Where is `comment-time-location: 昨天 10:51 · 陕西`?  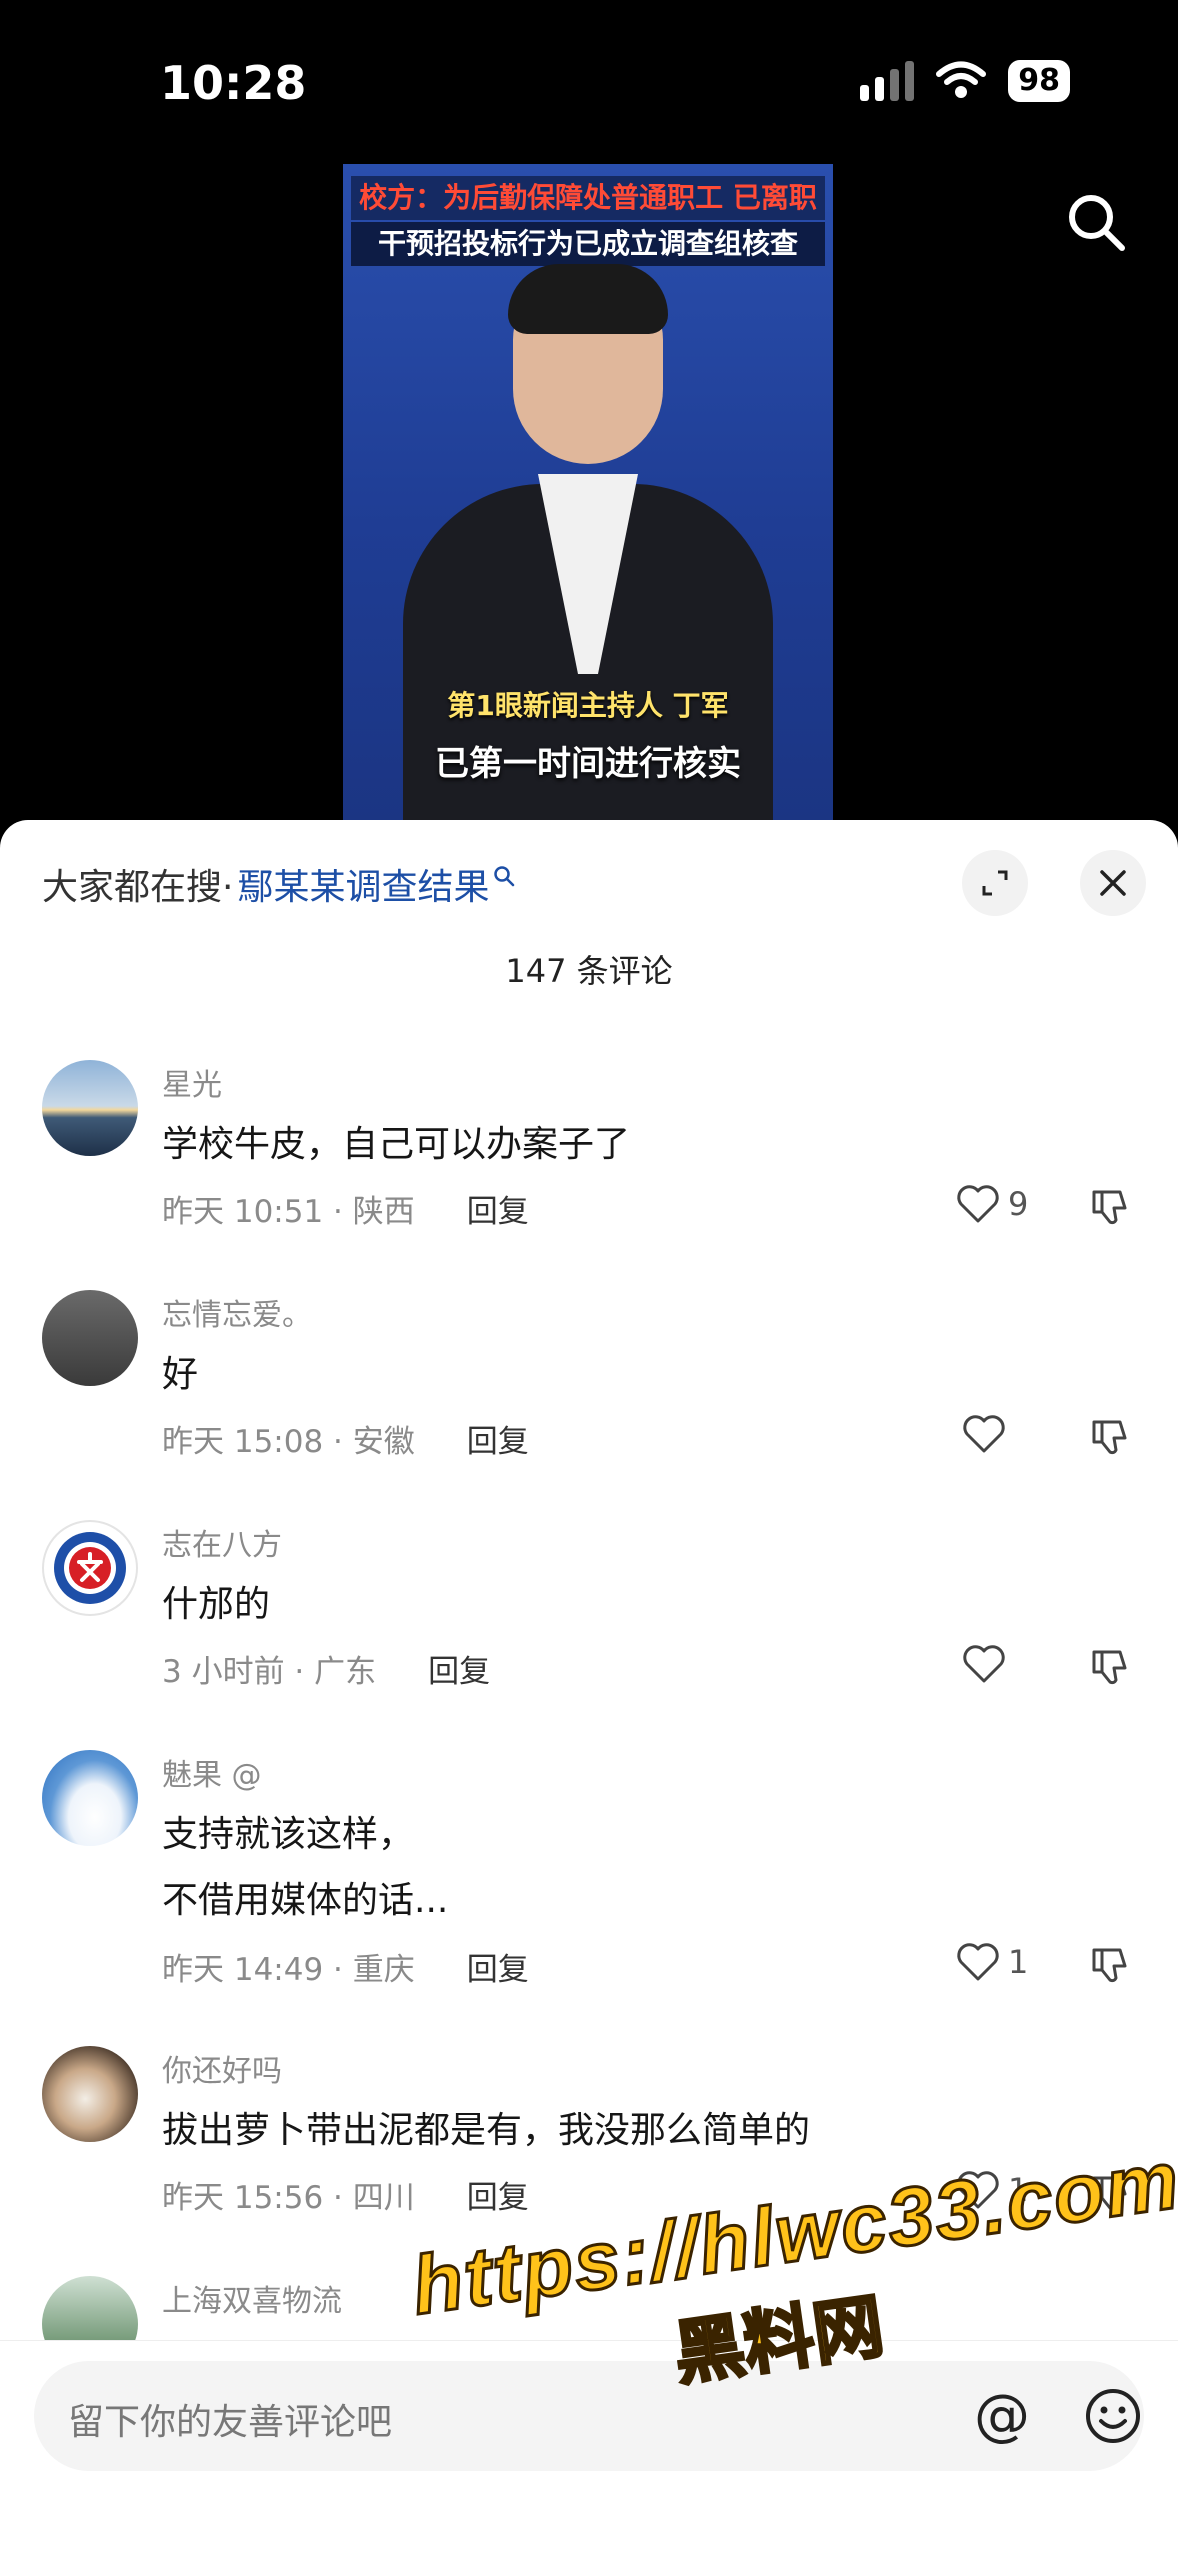
comment-time-location: 昨天 10:51 · 陕西 is located at coordinates (288, 1212).